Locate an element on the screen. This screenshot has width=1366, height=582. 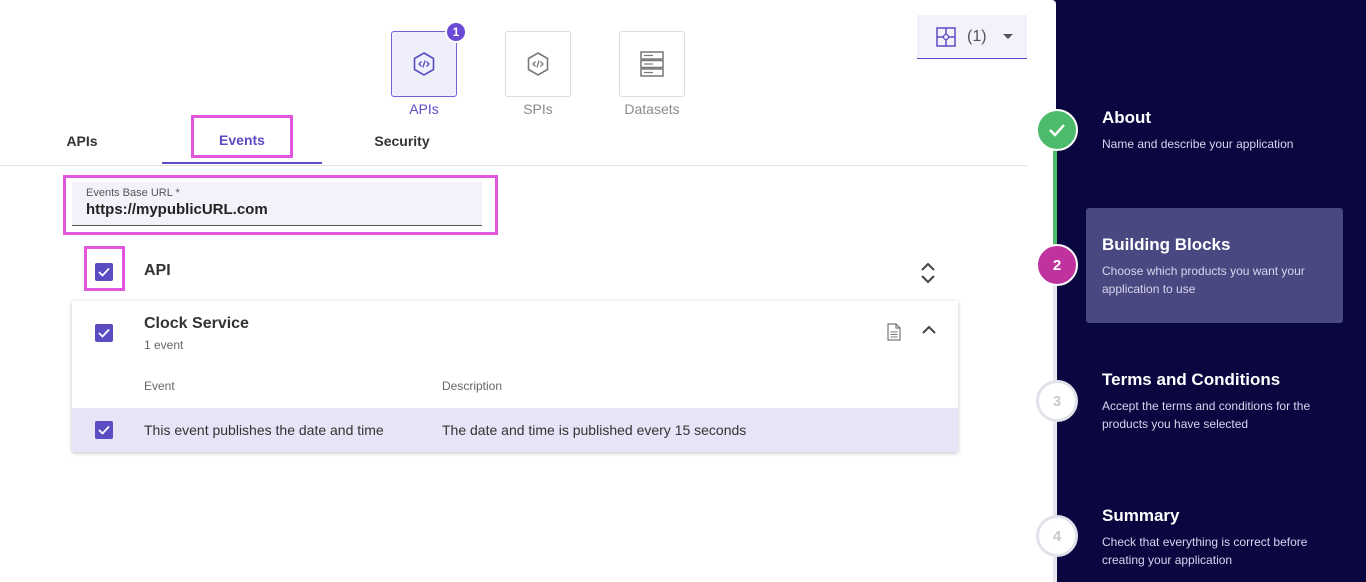
step-3-title: Terms and Conditions is located at coordinates (1191, 379).